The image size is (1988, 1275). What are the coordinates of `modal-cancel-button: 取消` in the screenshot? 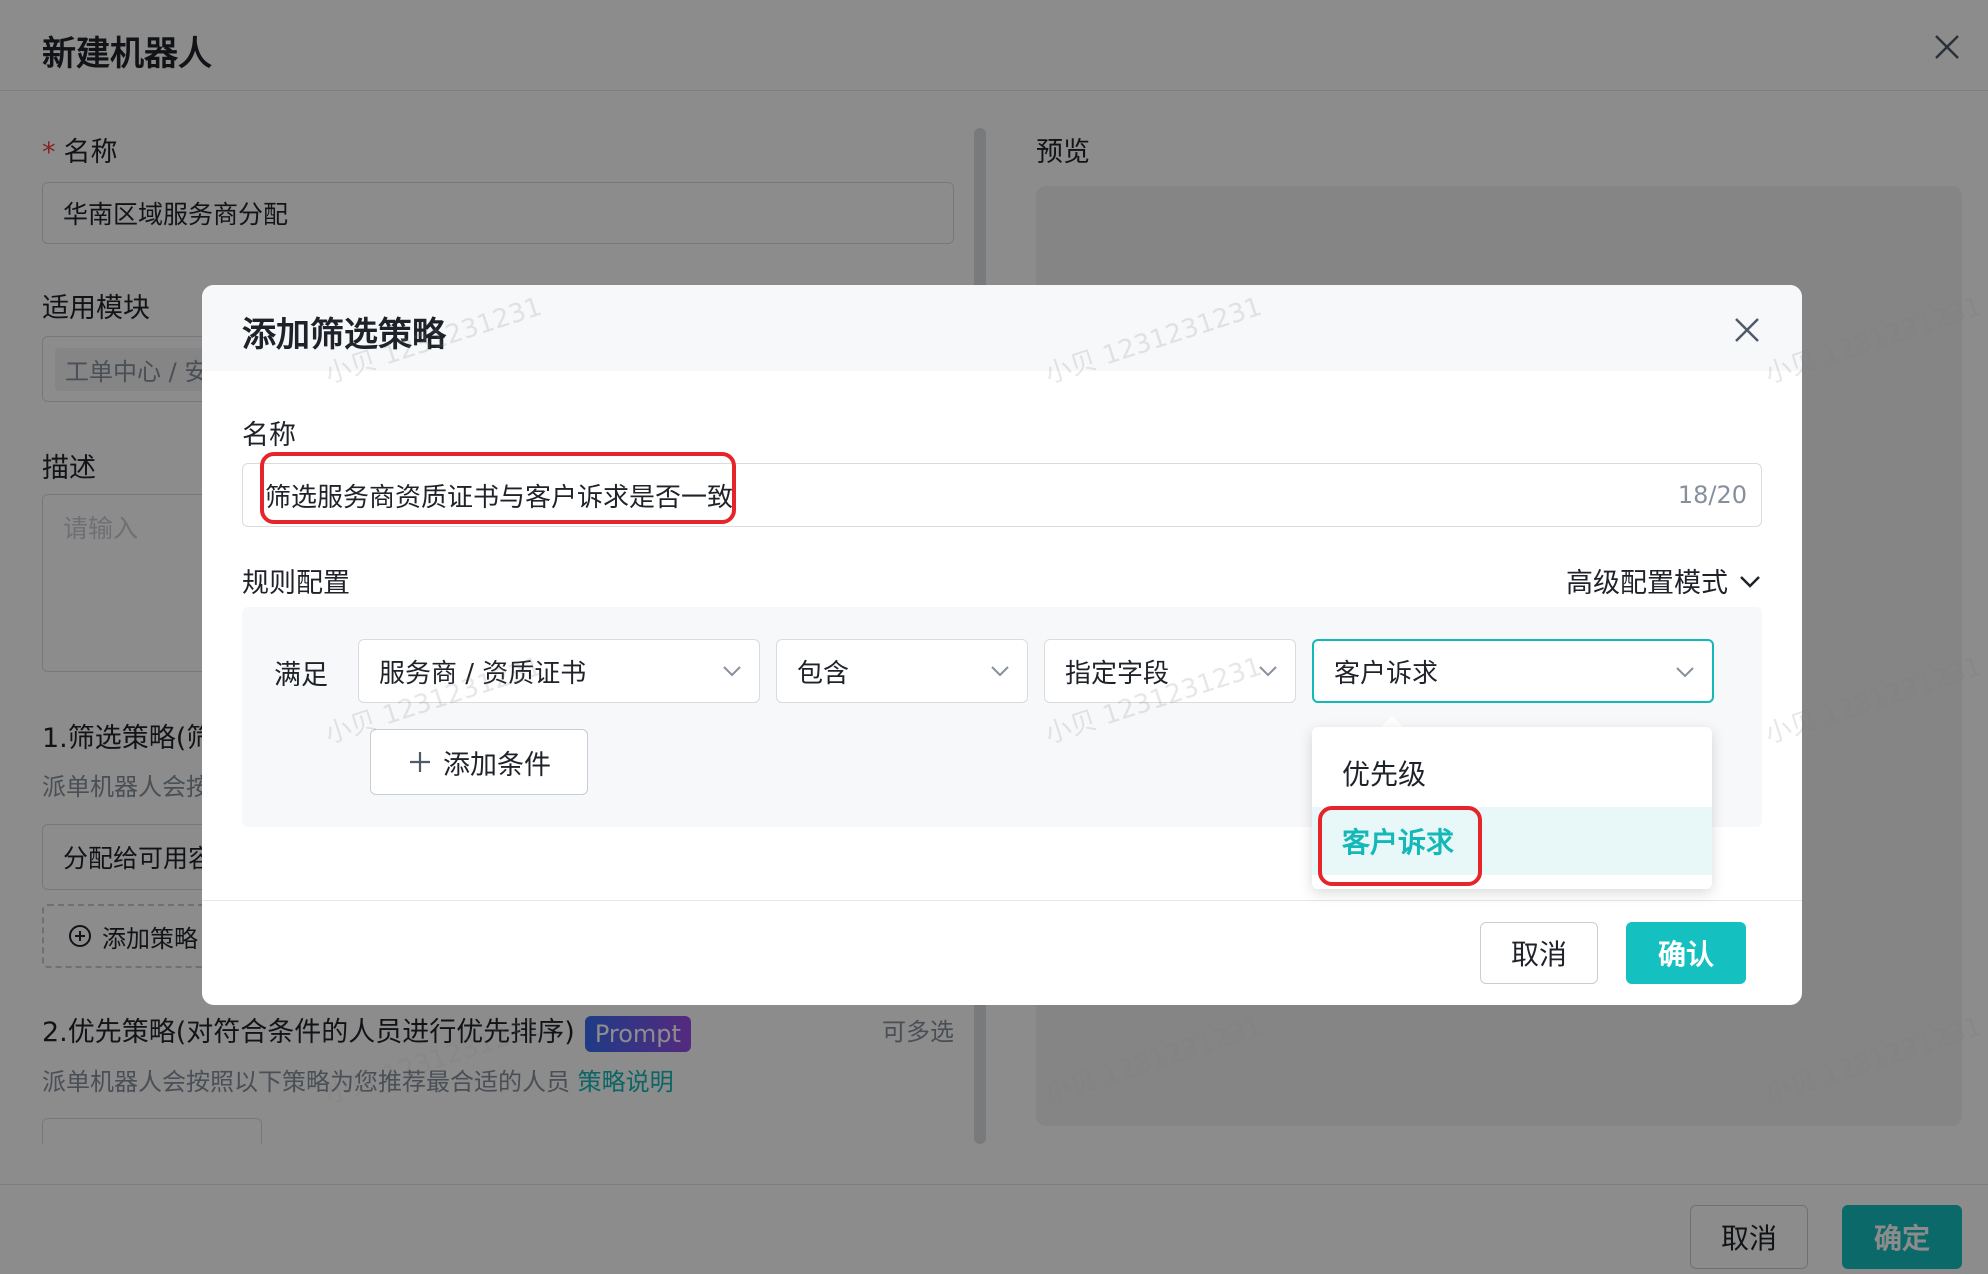 It's located at (1539, 953).